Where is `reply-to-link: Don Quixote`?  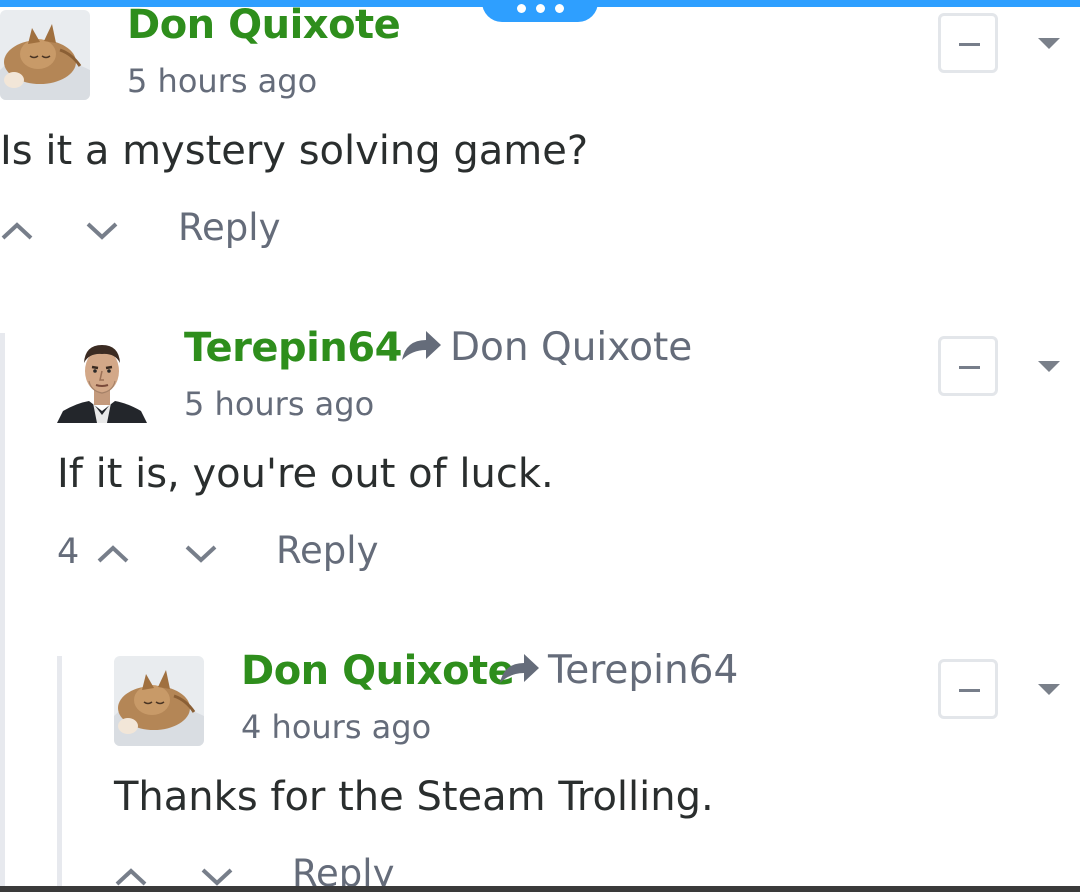 reply-to-link: Don Quixote is located at coordinates (546, 347).